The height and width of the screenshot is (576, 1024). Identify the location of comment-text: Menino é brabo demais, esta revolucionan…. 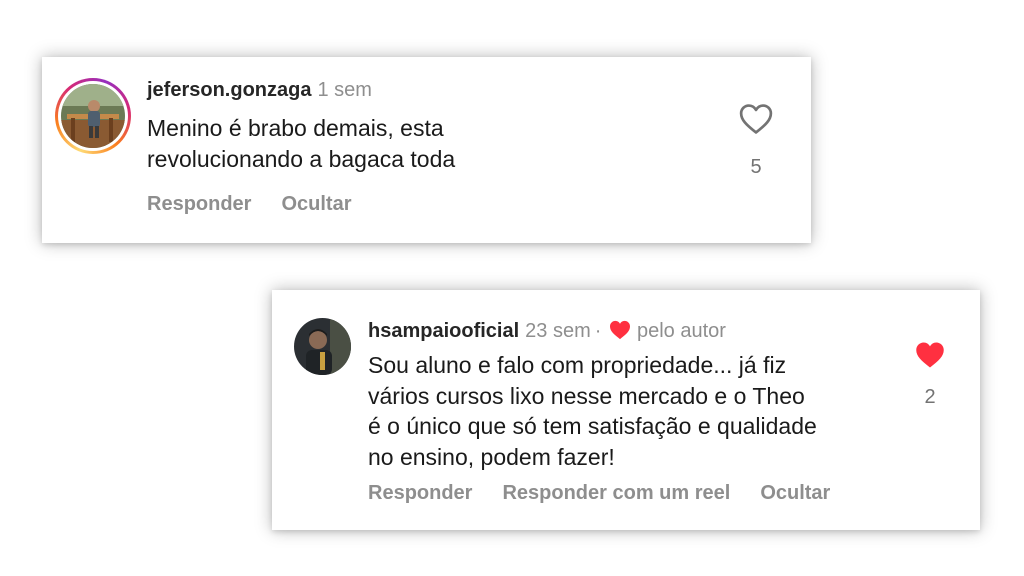
(301, 144).